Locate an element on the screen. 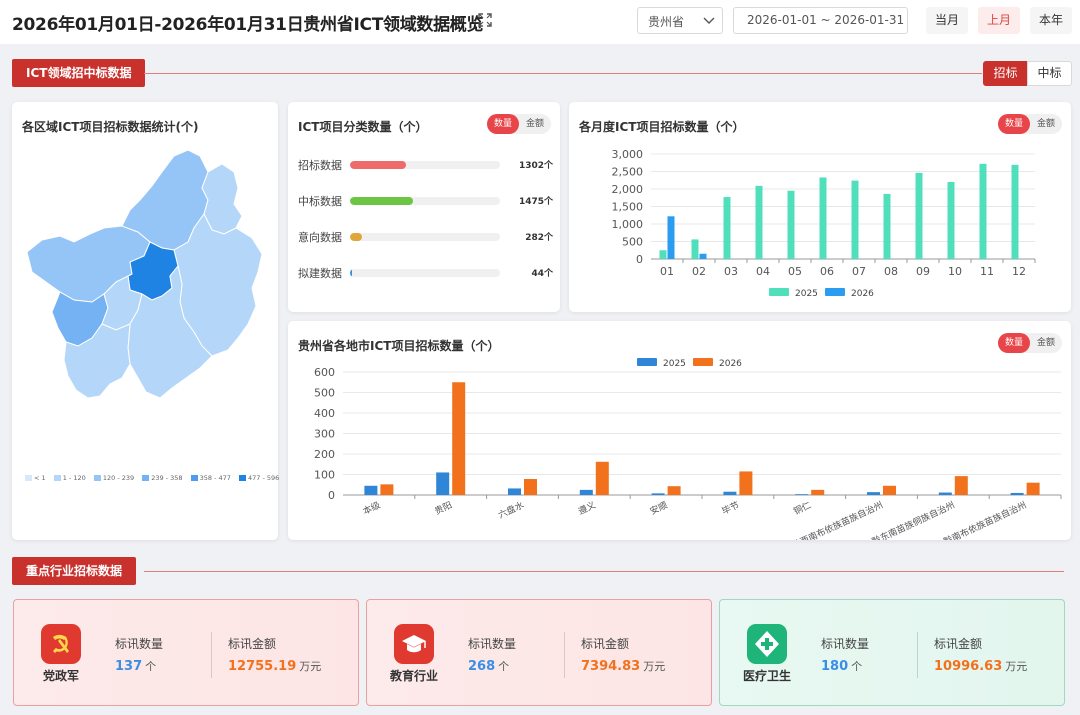 This screenshot has height=715, width=1080. y-tick-label: 400 is located at coordinates (324, 413).